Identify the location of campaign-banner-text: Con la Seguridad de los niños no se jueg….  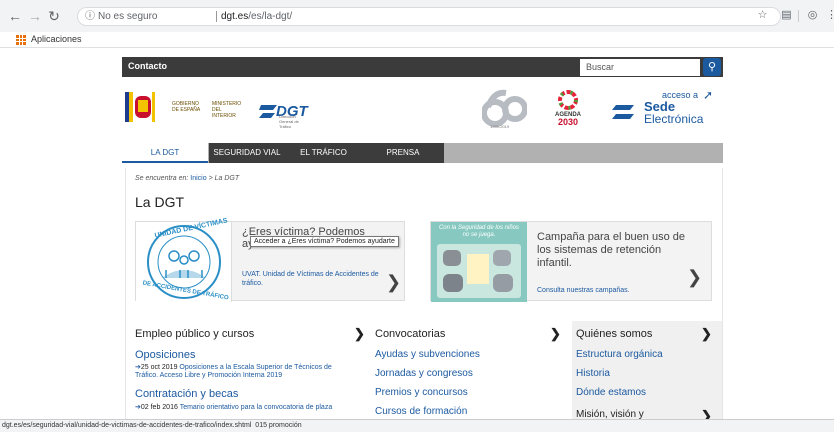
(479, 231).